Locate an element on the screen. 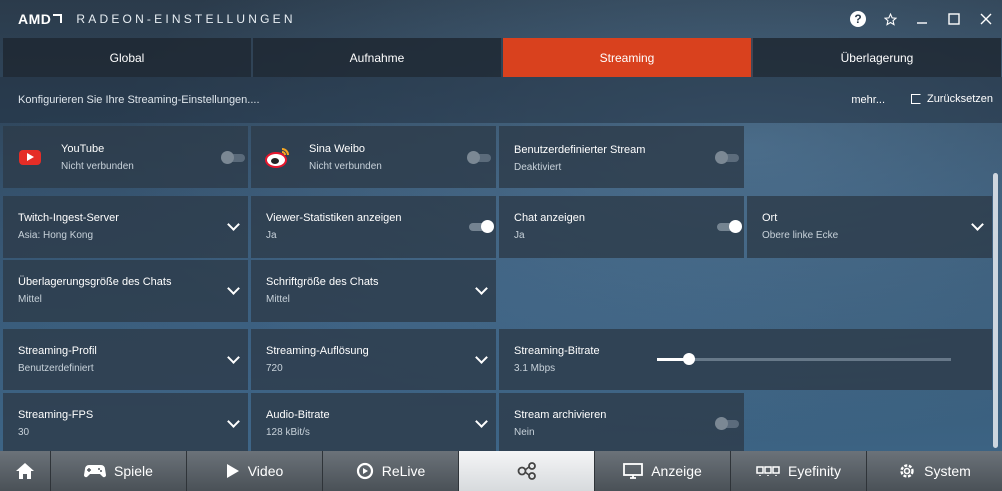 Image resolution: width=1002 pixels, height=491 pixels. streaming-resolution-dropdown: Streaming-Auflösung 720 is located at coordinates (373, 359).